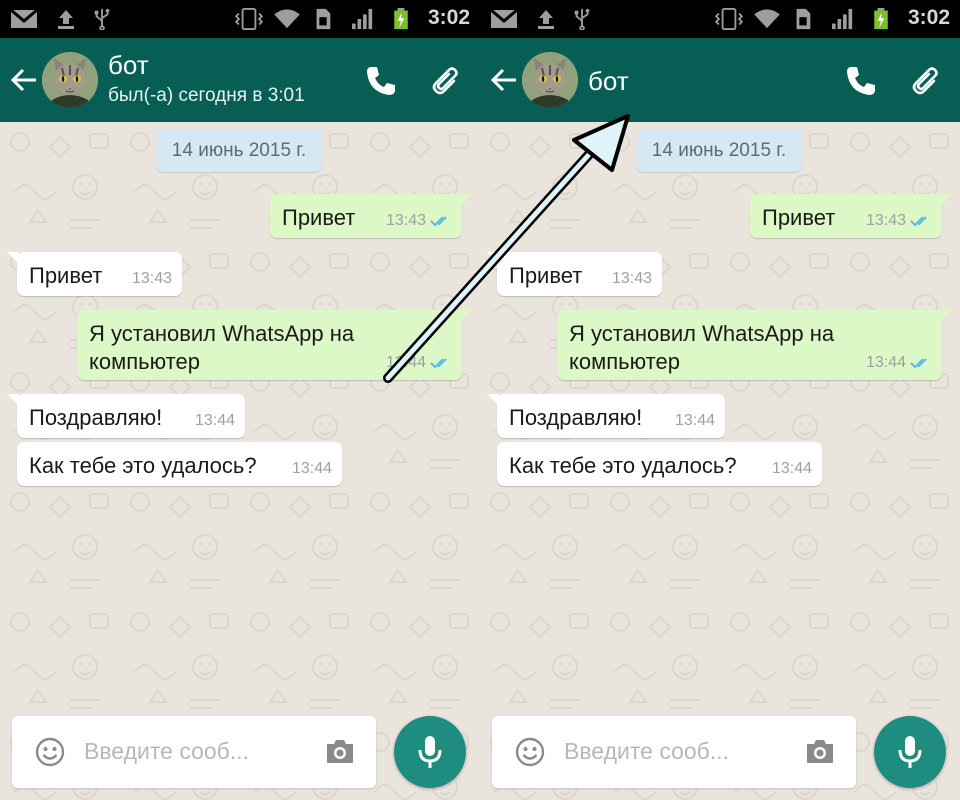  What do you see at coordinates (206, 95) in the screenshot?
I see `last-seen-status: был(-а) сегодня в 3:01` at bounding box center [206, 95].